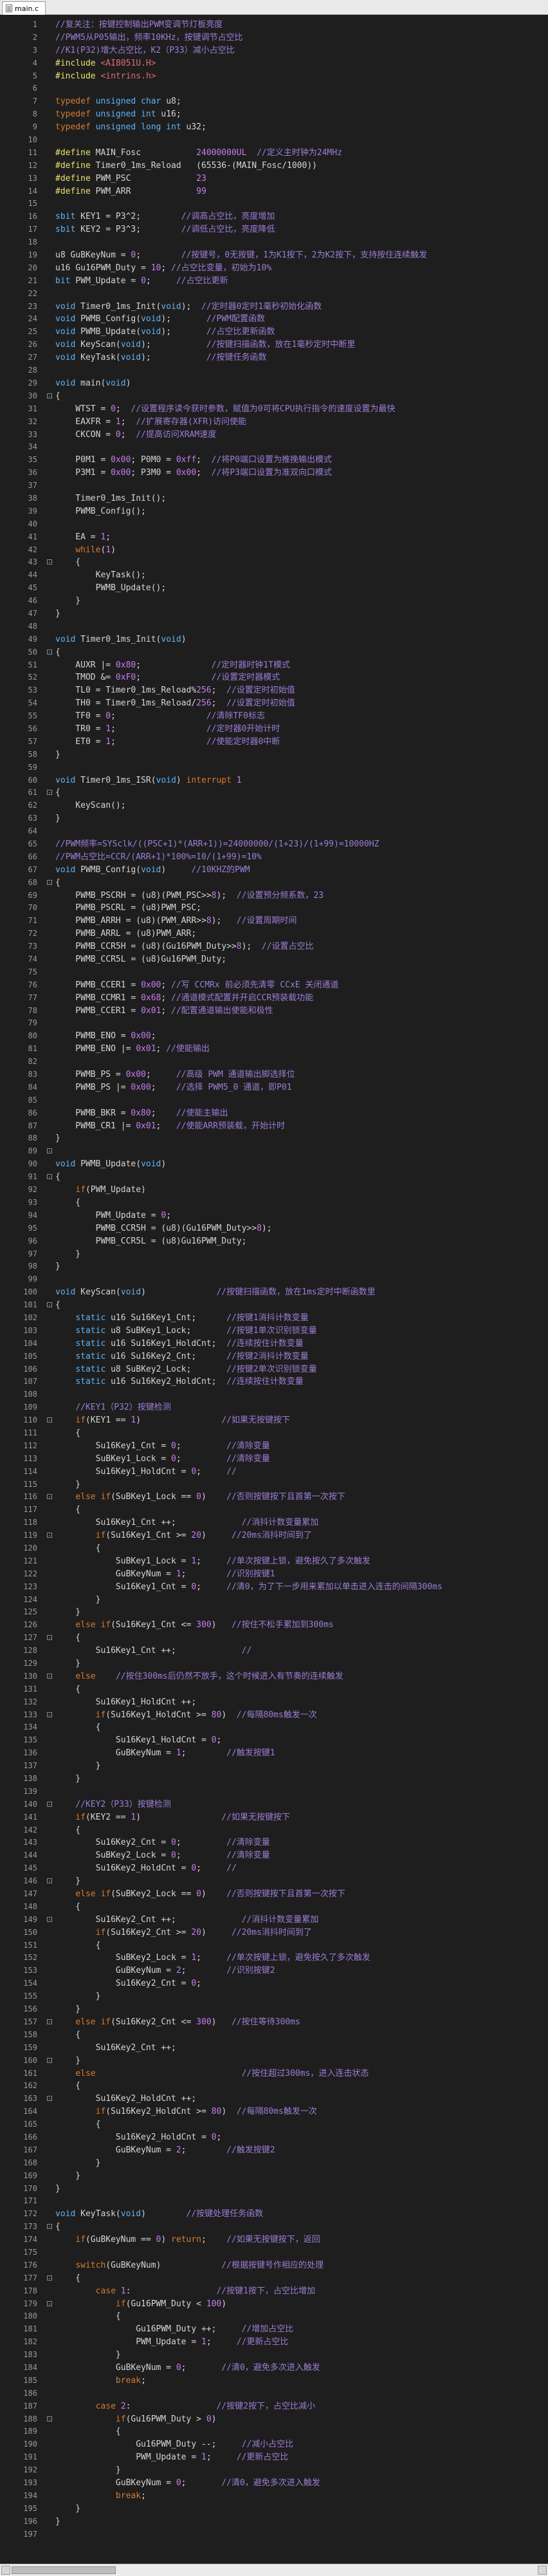  I want to click on code-line: 86 PWMB_BKR = 0x80; //使能主输出, so click(288, 1113).